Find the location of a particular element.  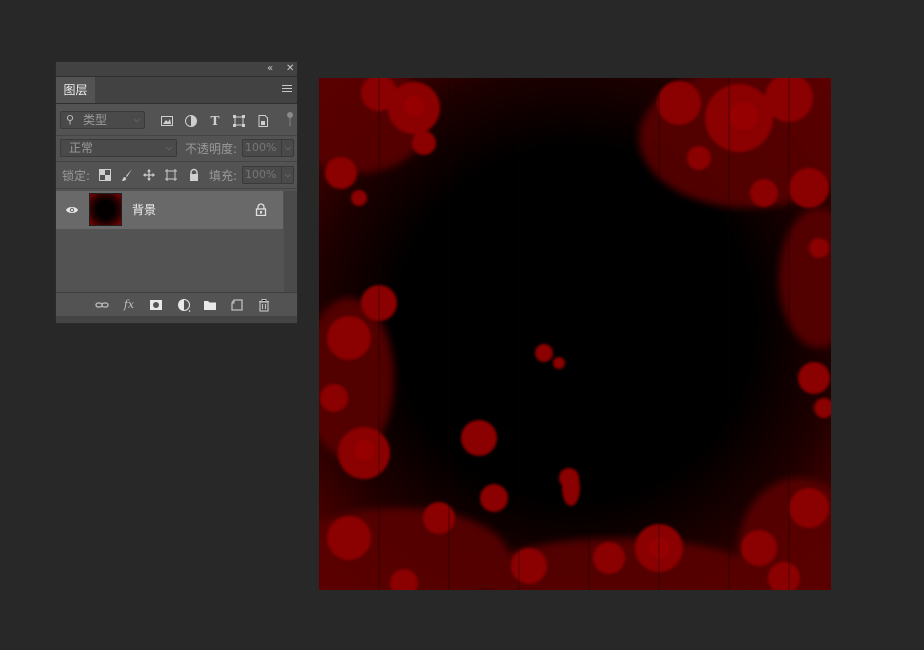

search-icon: ⚲ is located at coordinates (70, 119).